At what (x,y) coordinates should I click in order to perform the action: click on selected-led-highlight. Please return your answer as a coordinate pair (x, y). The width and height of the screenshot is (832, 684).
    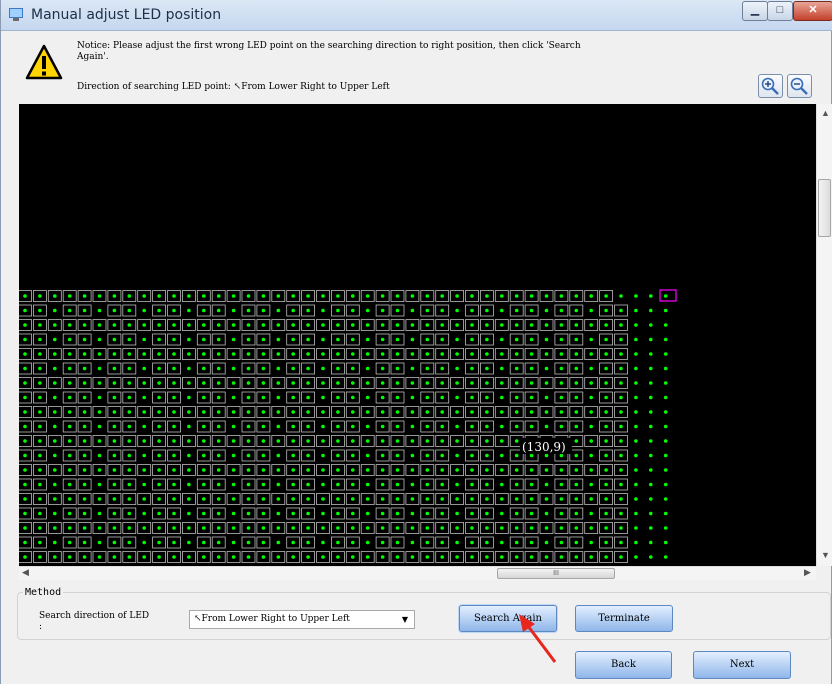
    Looking at the image, I should click on (668, 295).